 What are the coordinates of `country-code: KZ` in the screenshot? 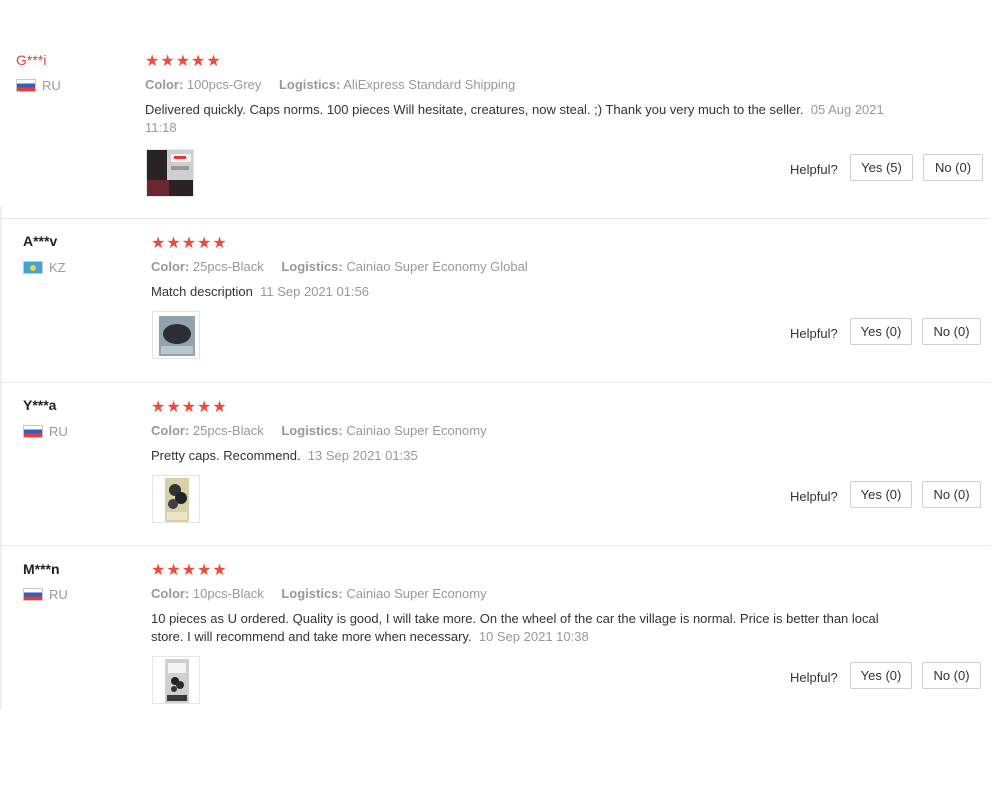 It's located at (57, 267).